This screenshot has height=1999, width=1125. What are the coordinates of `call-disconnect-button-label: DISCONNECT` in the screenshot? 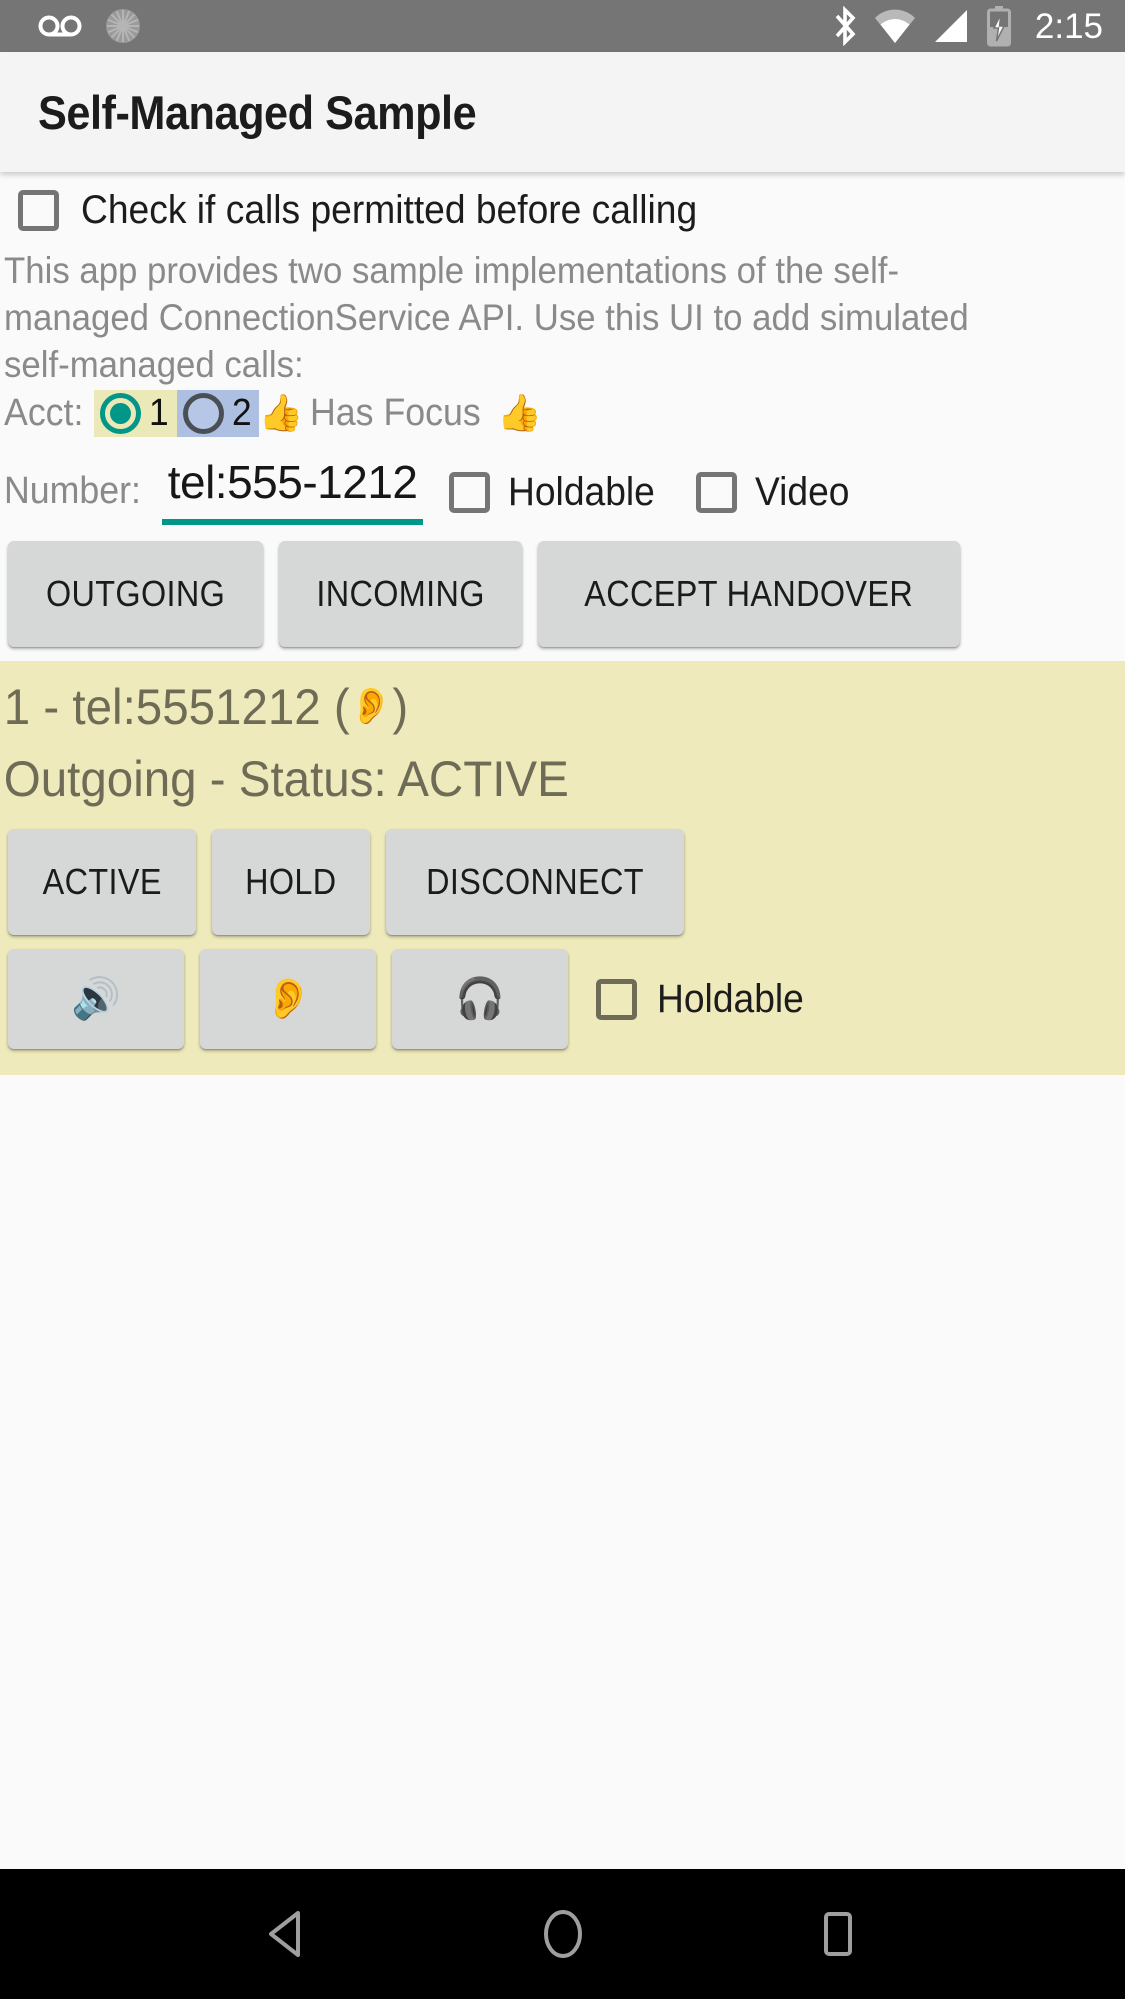 It's located at (535, 881).